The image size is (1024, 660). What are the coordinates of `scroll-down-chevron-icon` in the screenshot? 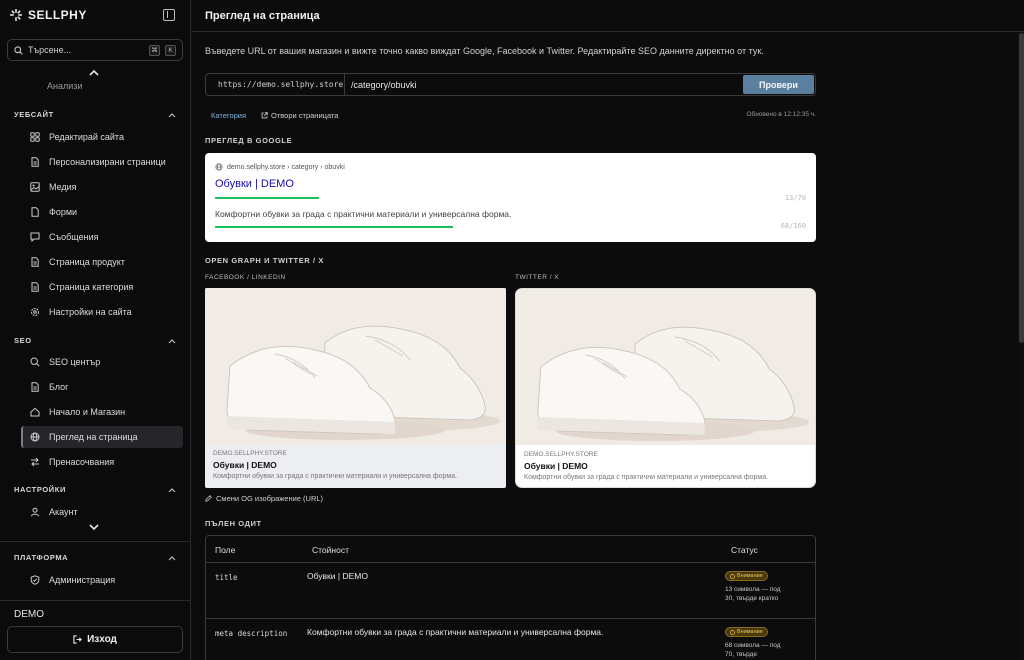 It's located at (94, 527).